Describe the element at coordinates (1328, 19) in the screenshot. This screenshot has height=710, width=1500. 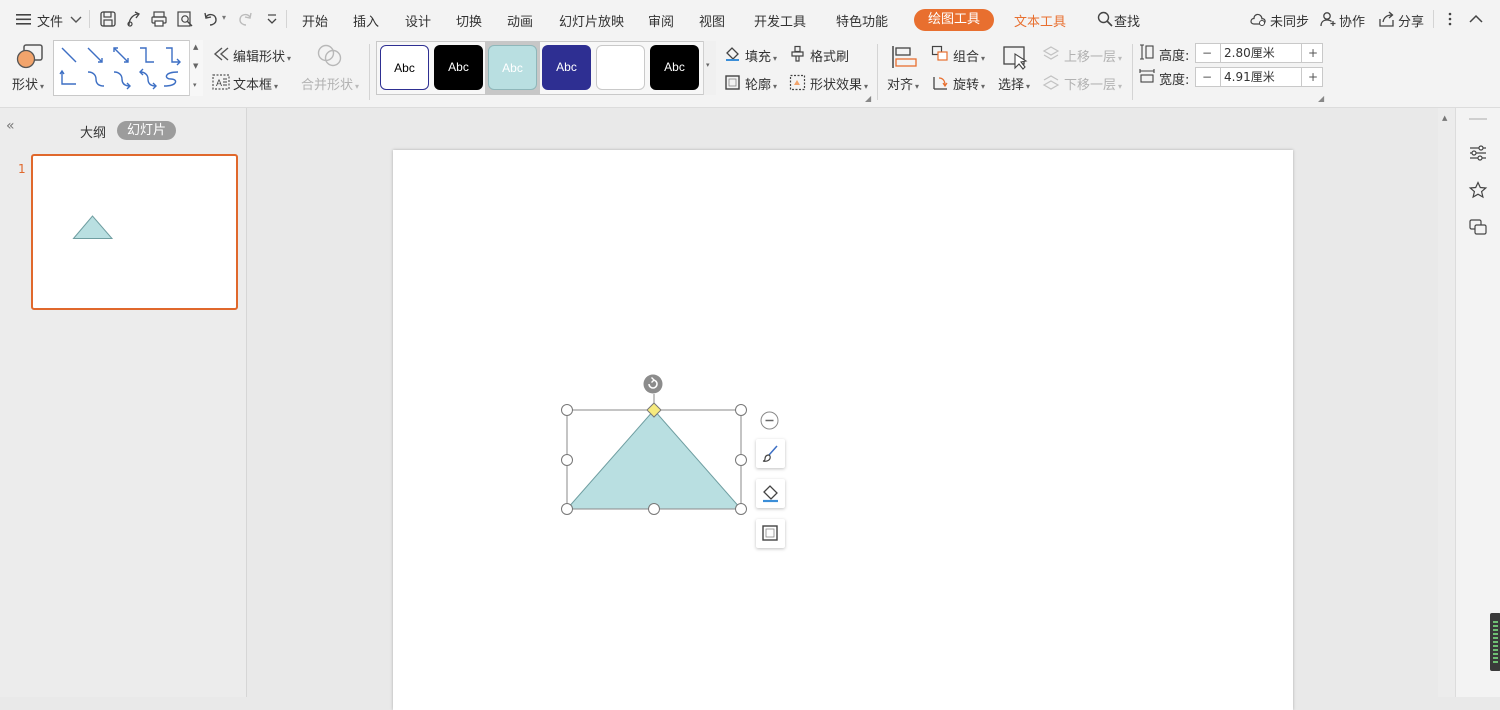
I see `collaborate-icon` at that location.